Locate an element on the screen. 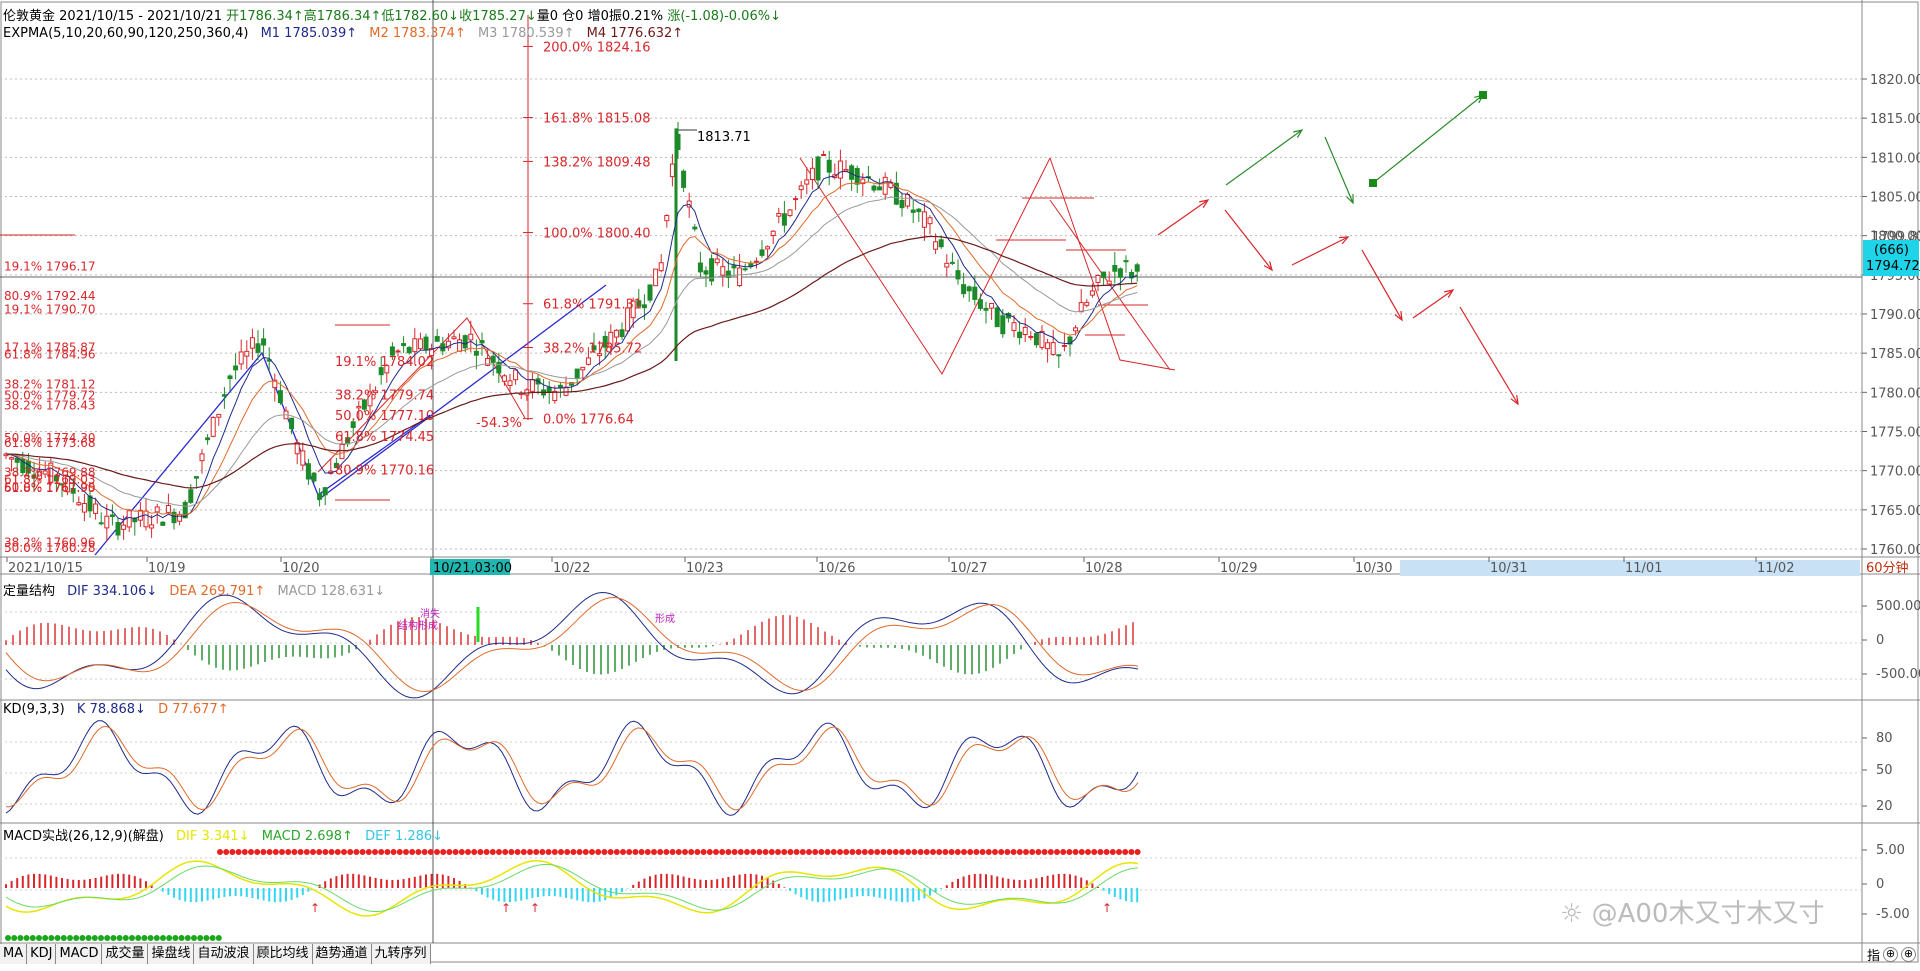  date-range: 2021/10/15 - 2021/10/21 is located at coordinates (140, 16).